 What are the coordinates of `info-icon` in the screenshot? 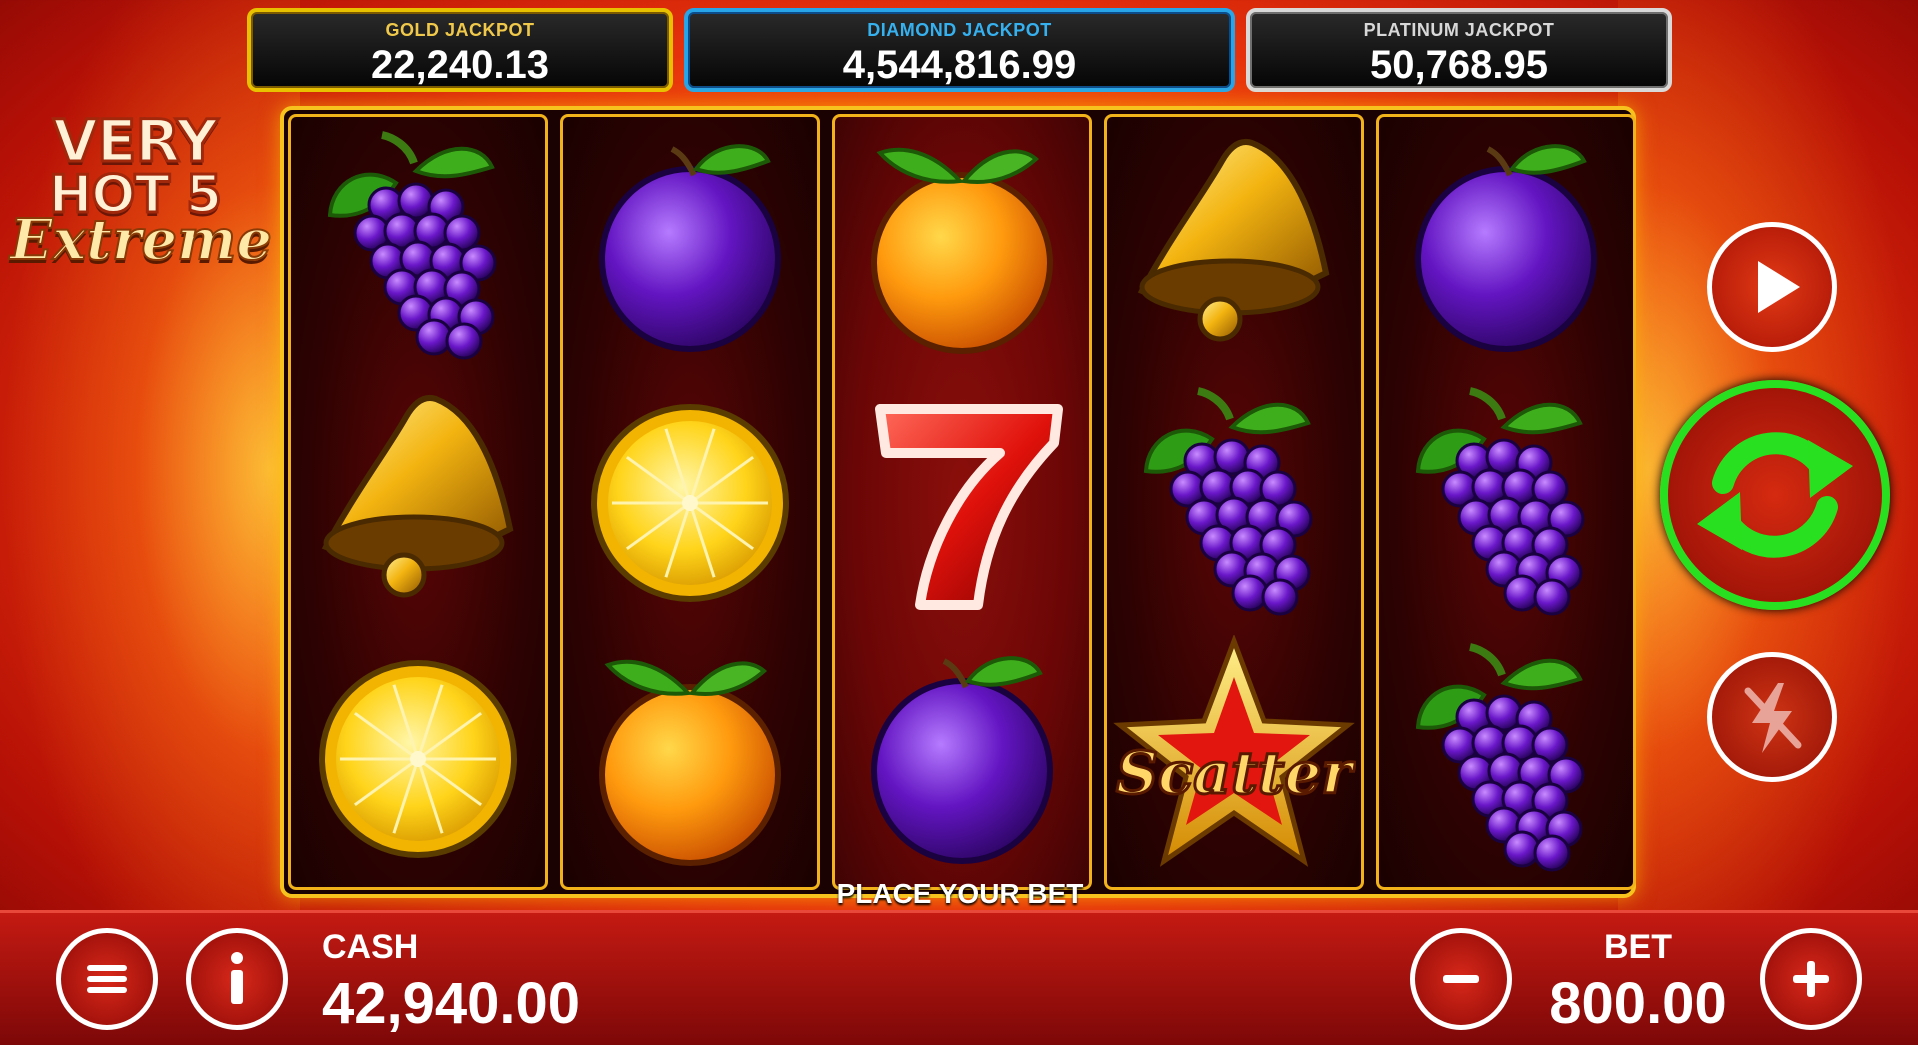 It's located at (237, 978).